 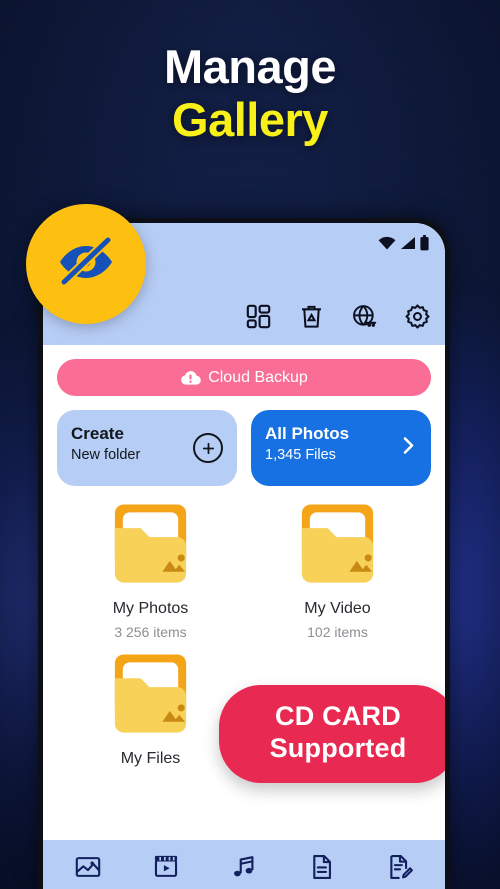 What do you see at coordinates (338, 716) in the screenshot?
I see `cd-badge-line-1: CD CARD` at bounding box center [338, 716].